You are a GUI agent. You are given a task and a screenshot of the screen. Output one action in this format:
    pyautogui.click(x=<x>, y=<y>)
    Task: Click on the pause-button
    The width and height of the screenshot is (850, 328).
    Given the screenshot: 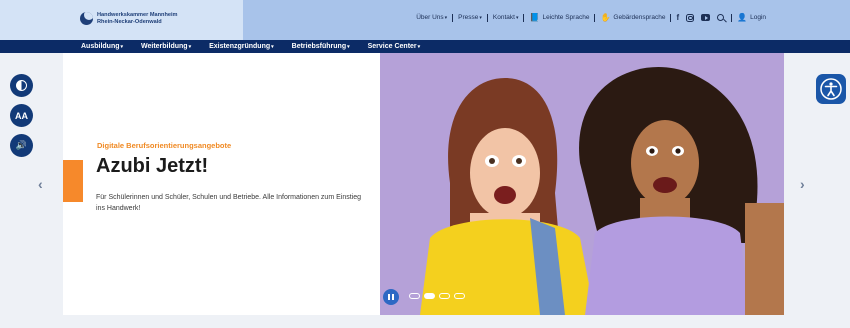 What is the action you would take?
    pyautogui.click(x=391, y=297)
    